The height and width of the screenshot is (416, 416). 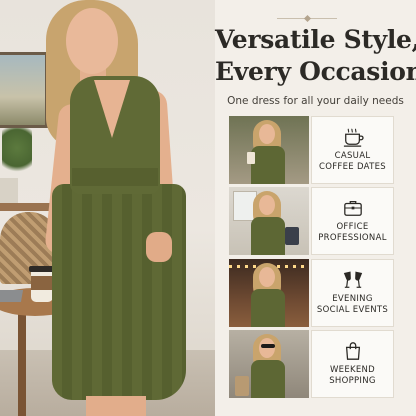 I want to click on occasion-info-evening: EVENING SOCIAL EVENTS, so click(x=352, y=293).